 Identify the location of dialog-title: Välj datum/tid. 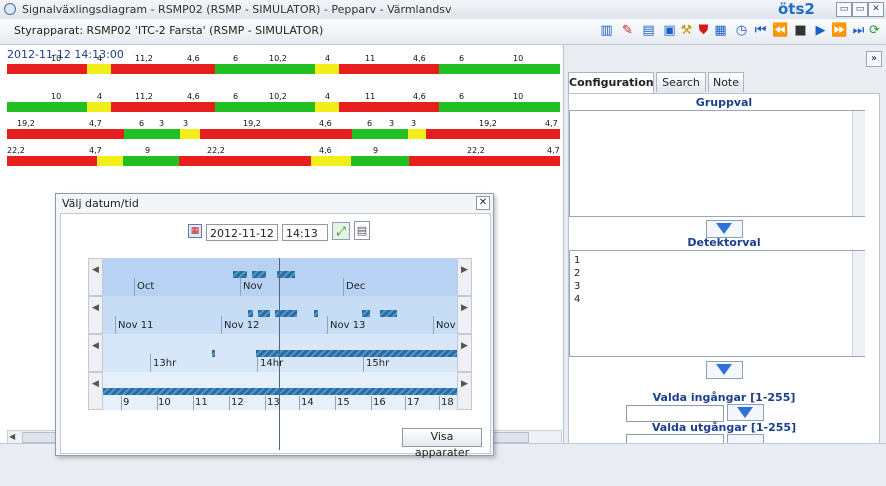
(100, 203).